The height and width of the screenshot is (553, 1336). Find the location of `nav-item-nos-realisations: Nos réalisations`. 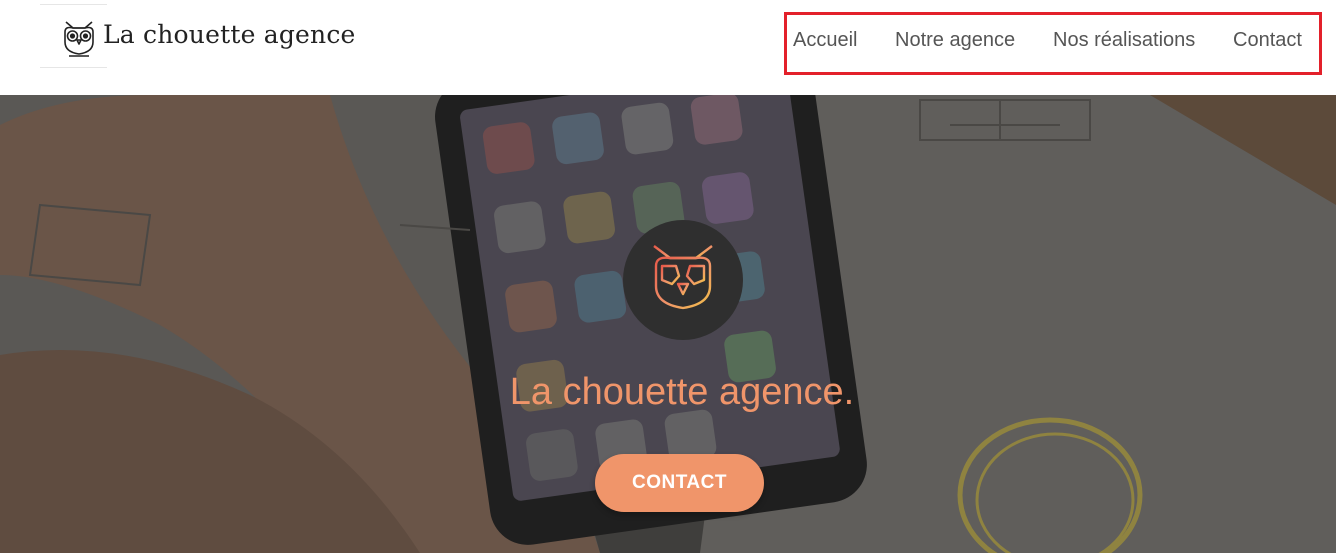

nav-item-nos-realisations: Nos réalisations is located at coordinates (1124, 40).